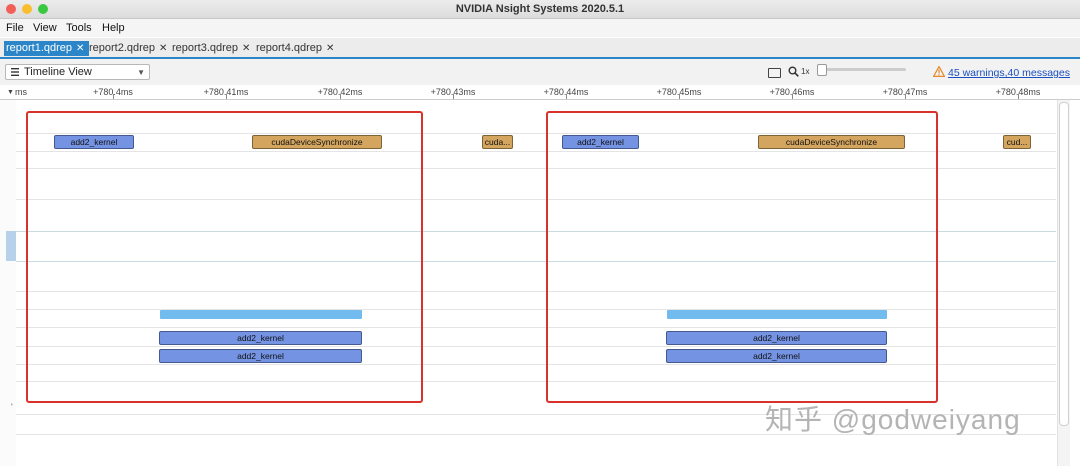  Describe the element at coordinates (12, 407) in the screenshot. I see `row-tick-mark: '` at that location.